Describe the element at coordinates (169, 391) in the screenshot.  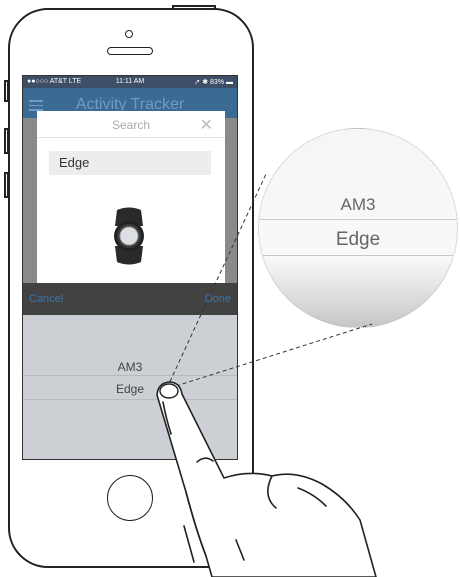
I see `fingertip-nail` at that location.